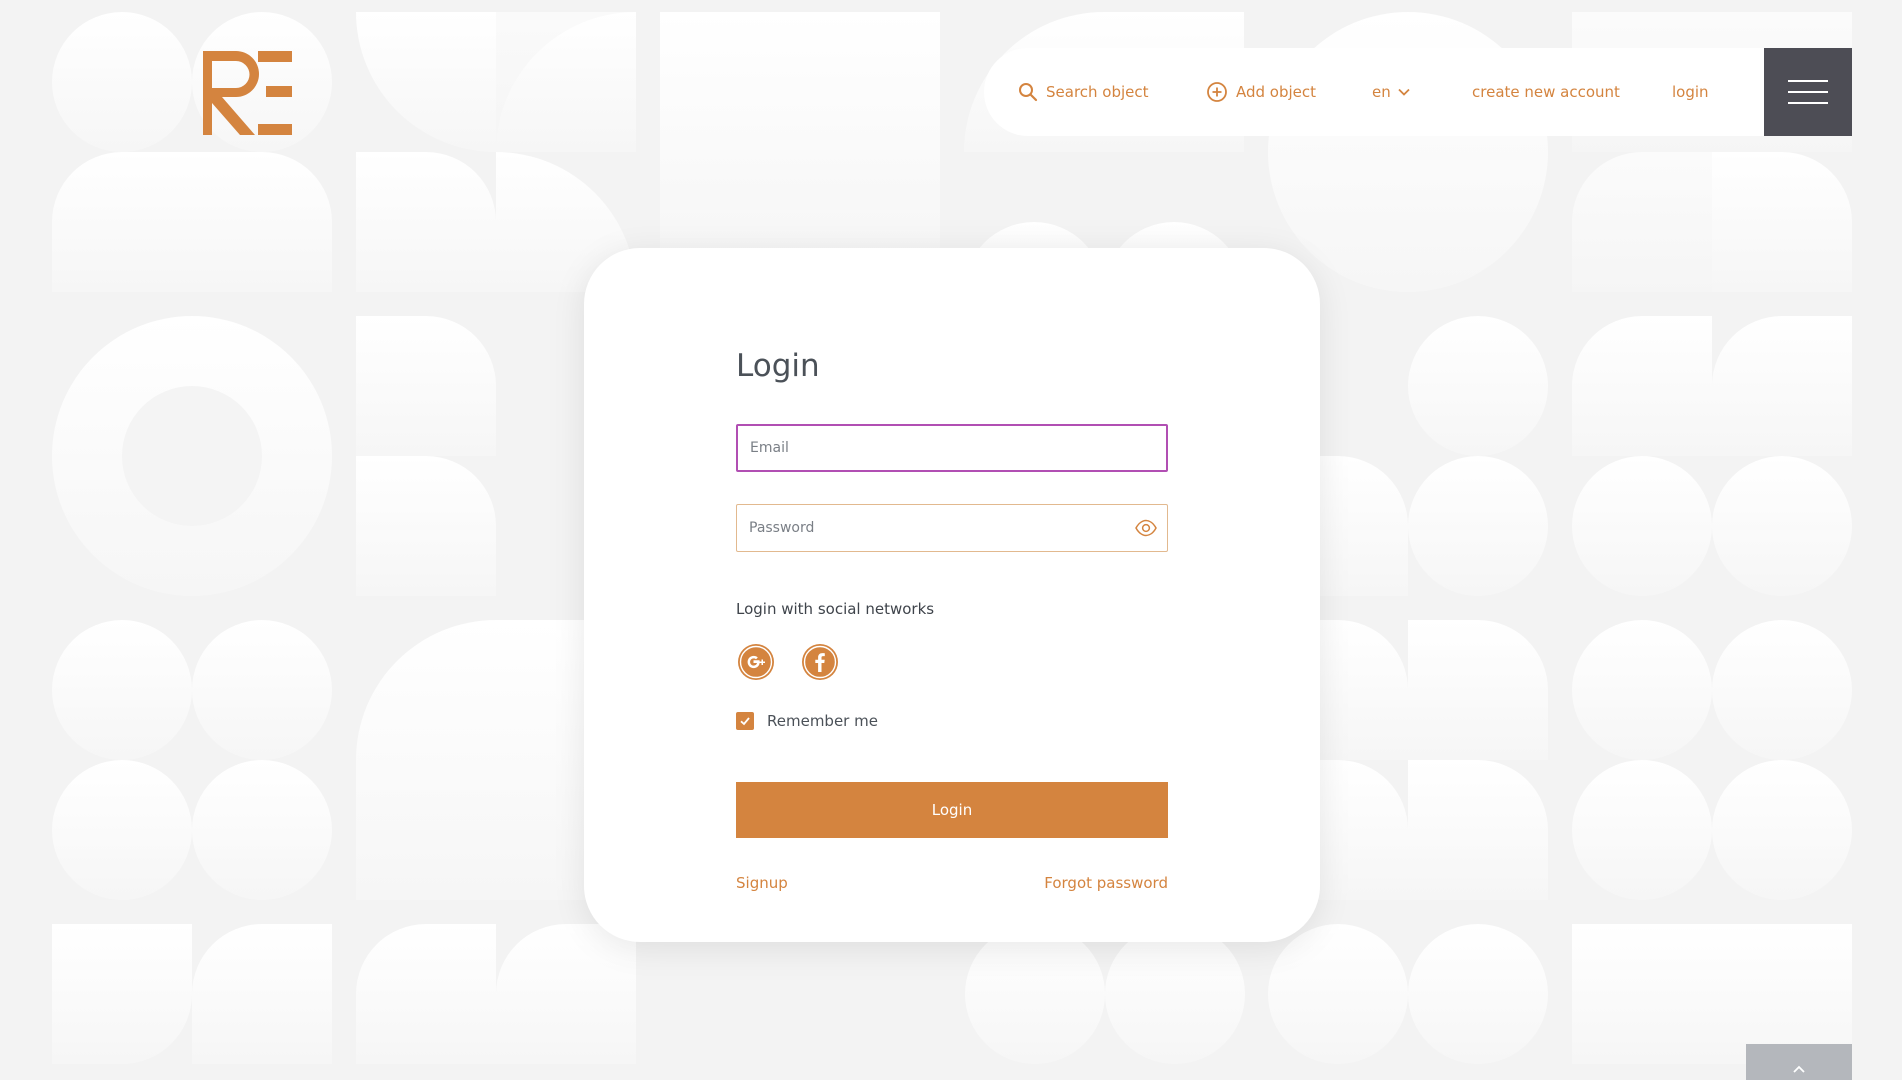 The height and width of the screenshot is (1080, 1902). I want to click on brand-logo, so click(247, 93).